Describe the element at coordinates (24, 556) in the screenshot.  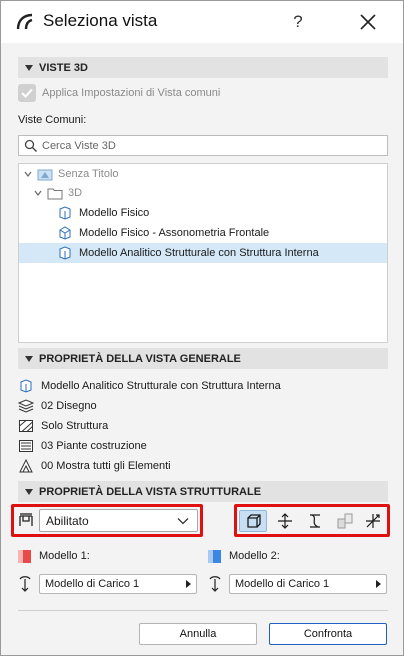
I see `model-1-color-swatch` at that location.